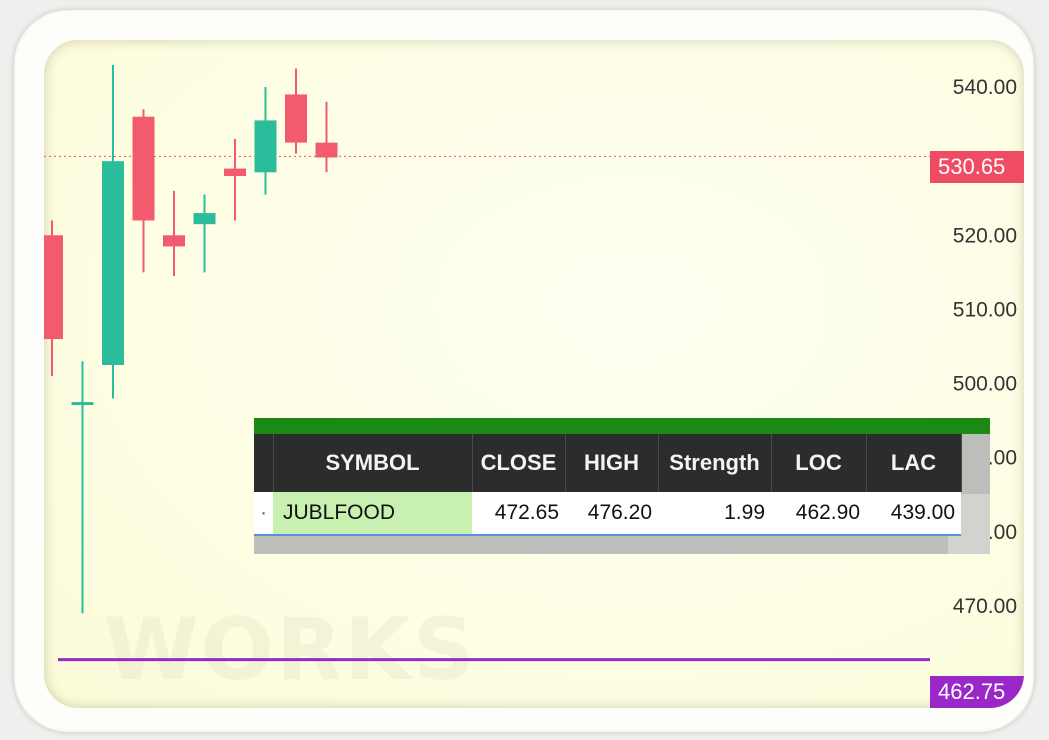 This screenshot has height=740, width=1049. I want to click on last-price-tag: 530.65, so click(977, 167).